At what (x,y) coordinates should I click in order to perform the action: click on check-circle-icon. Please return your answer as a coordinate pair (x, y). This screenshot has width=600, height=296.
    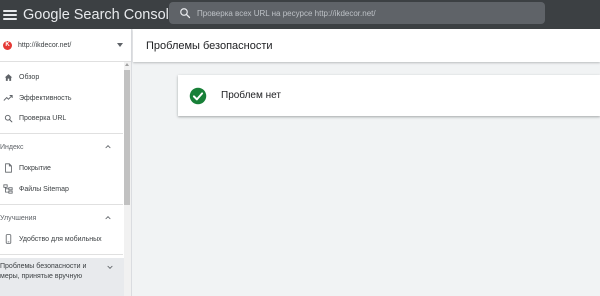
    Looking at the image, I should click on (198, 96).